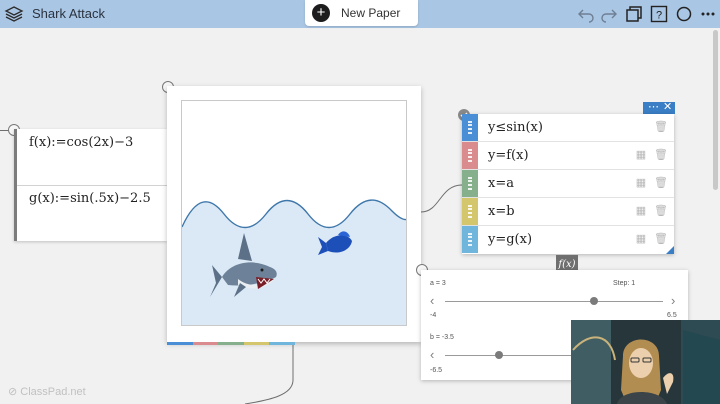 The image size is (720, 404). What do you see at coordinates (708, 14) in the screenshot?
I see `more-icon` at bounding box center [708, 14].